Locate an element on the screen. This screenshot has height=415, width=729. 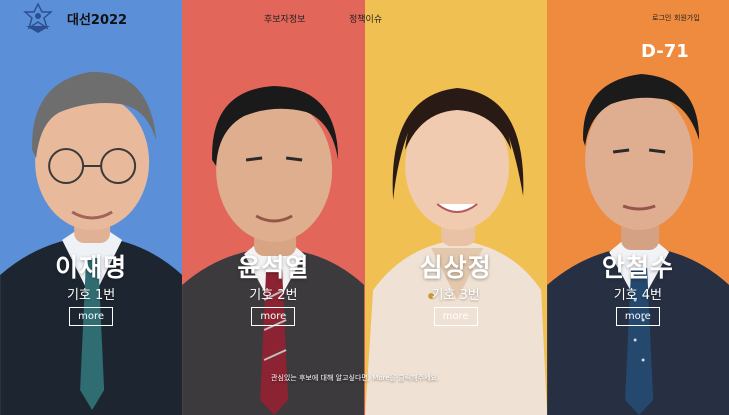
top-navigation: 대선2022 후보자정보 정책이슈 로그인 회원가입 is located at coordinates (364, 18).